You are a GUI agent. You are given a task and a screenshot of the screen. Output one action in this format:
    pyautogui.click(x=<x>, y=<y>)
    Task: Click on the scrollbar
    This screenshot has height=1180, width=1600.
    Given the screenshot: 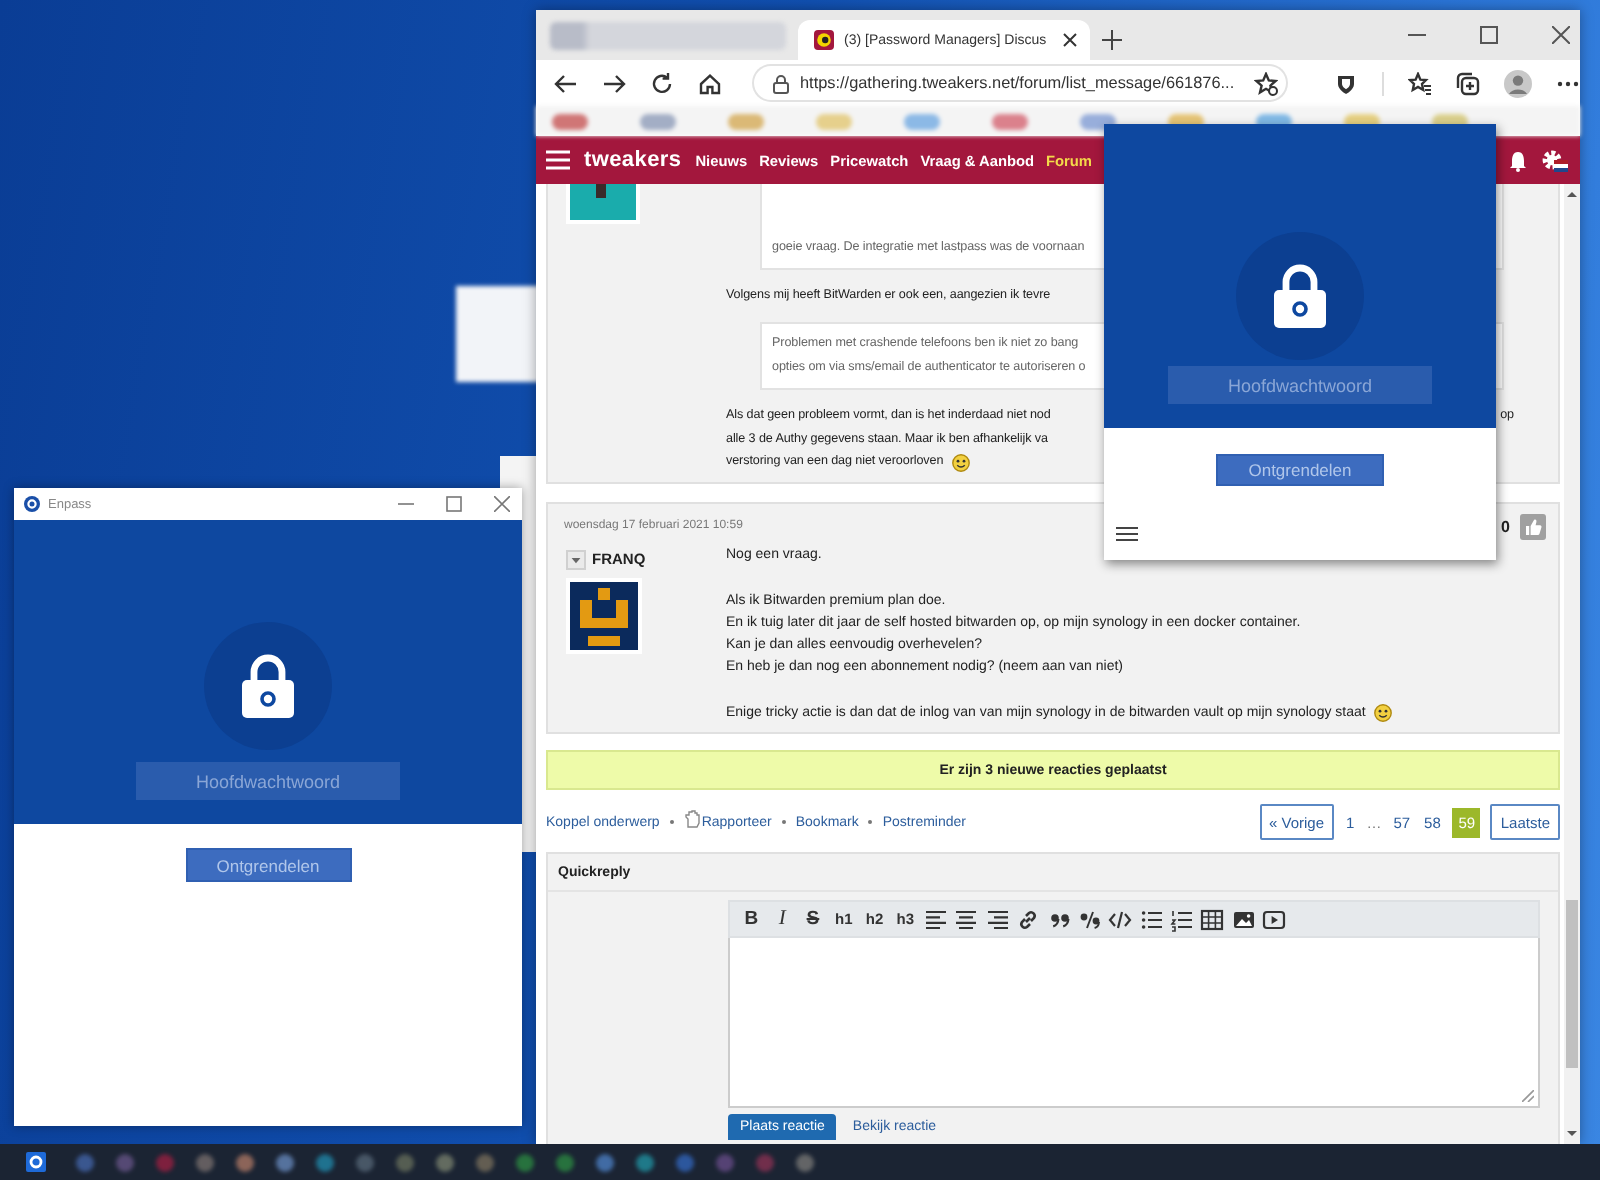 What is the action you would take?
    pyautogui.click(x=1572, y=664)
    